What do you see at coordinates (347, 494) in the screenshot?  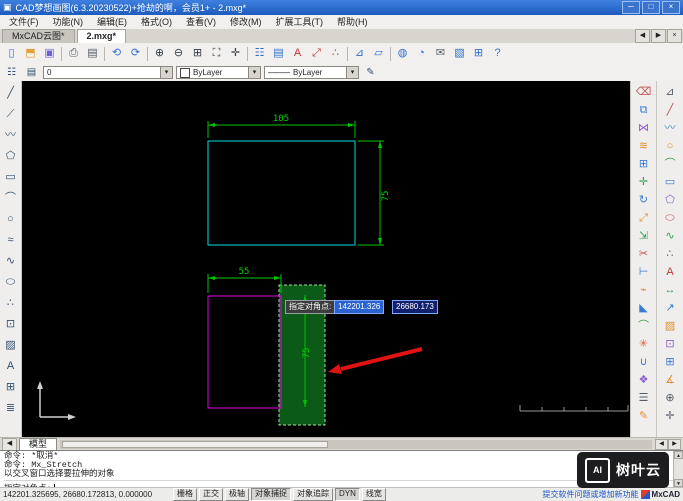 I see `status-toggle-6: DYN` at bounding box center [347, 494].